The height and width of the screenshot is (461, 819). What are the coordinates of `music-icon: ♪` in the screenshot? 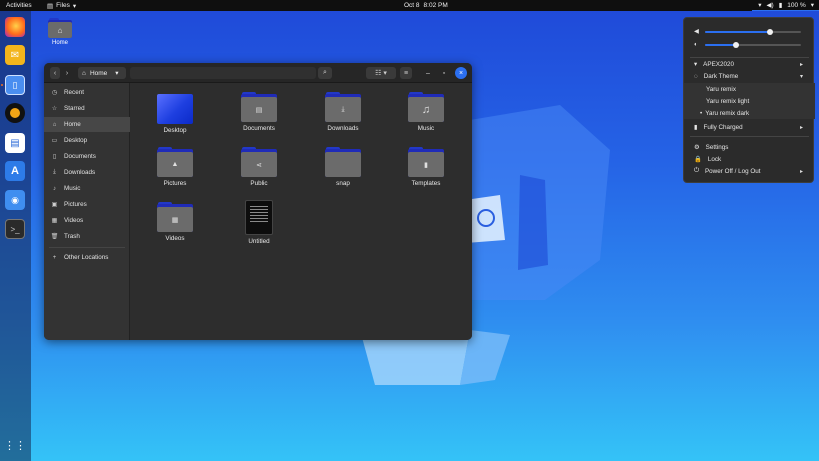 It's located at (54, 188).